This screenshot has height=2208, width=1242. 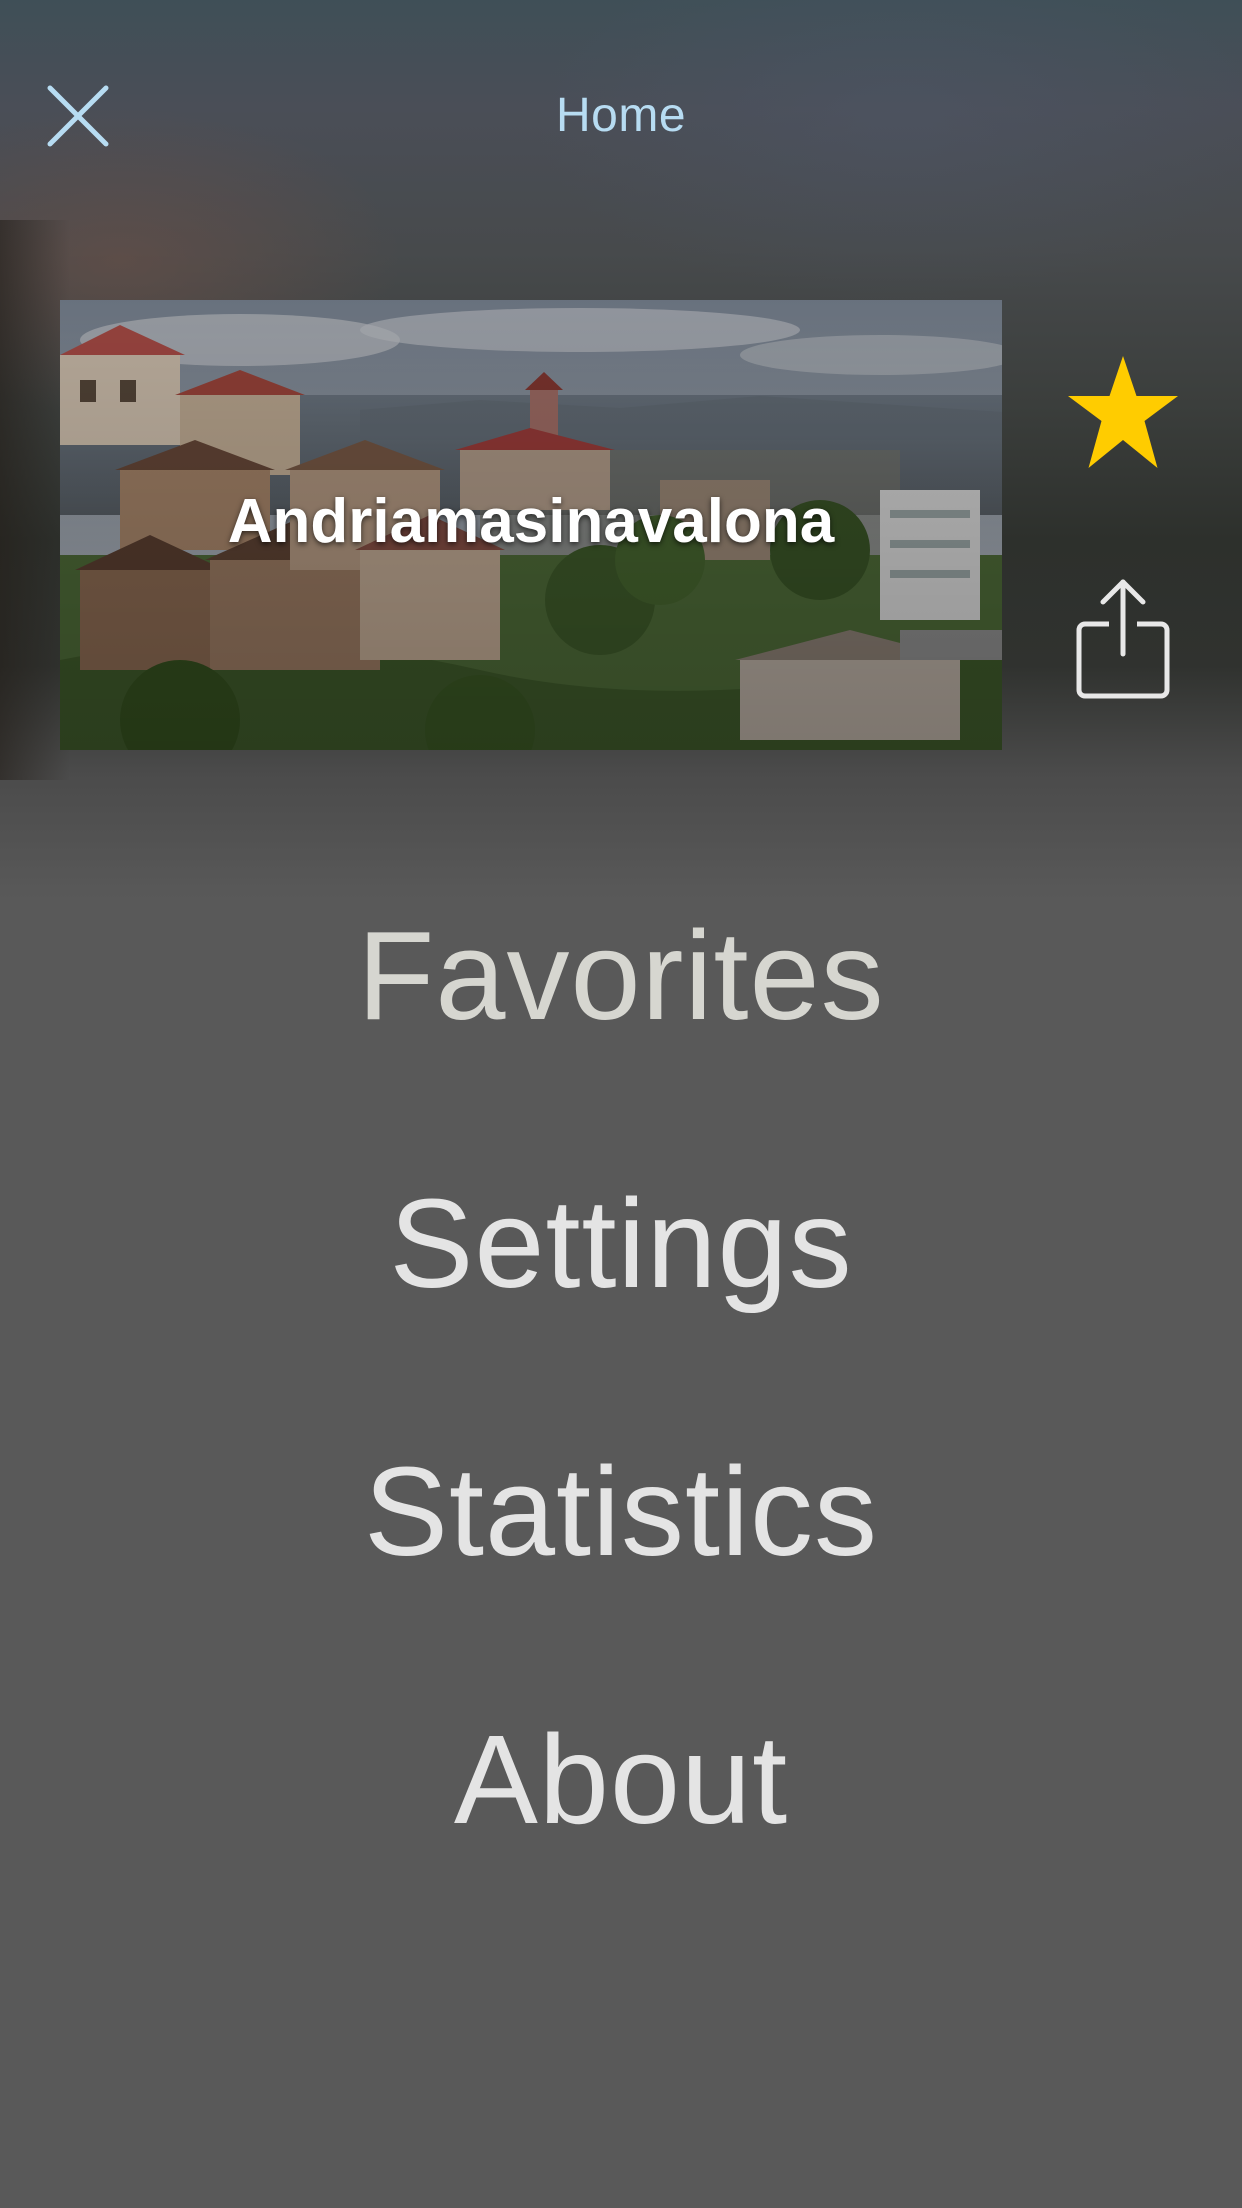 I want to click on top-bar: Home, so click(x=621, y=100).